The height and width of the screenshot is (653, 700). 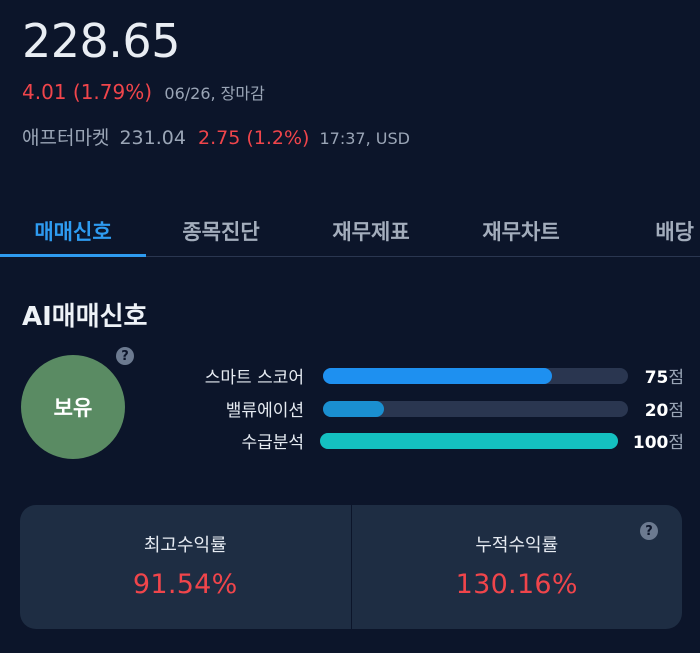 I want to click on price-change-row: 4.01 (1.79%) 06/26, 장마감, so click(x=143, y=92).